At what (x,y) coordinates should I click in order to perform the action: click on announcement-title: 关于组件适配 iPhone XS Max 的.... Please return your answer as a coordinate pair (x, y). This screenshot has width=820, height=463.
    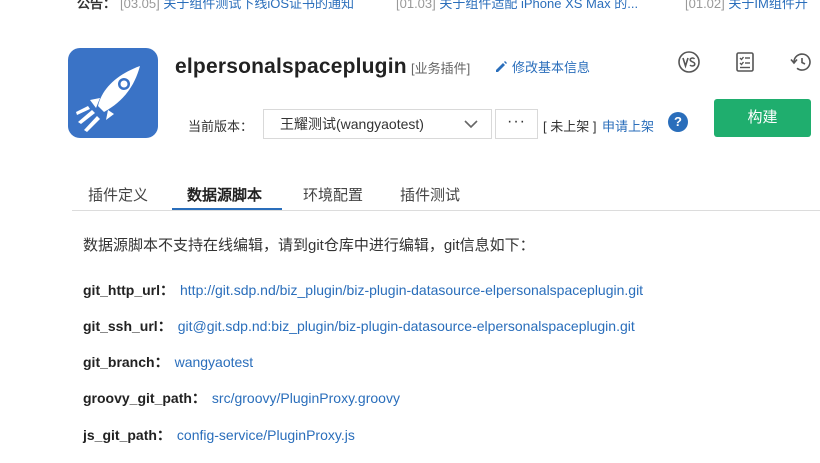
    Looking at the image, I should click on (538, 5).